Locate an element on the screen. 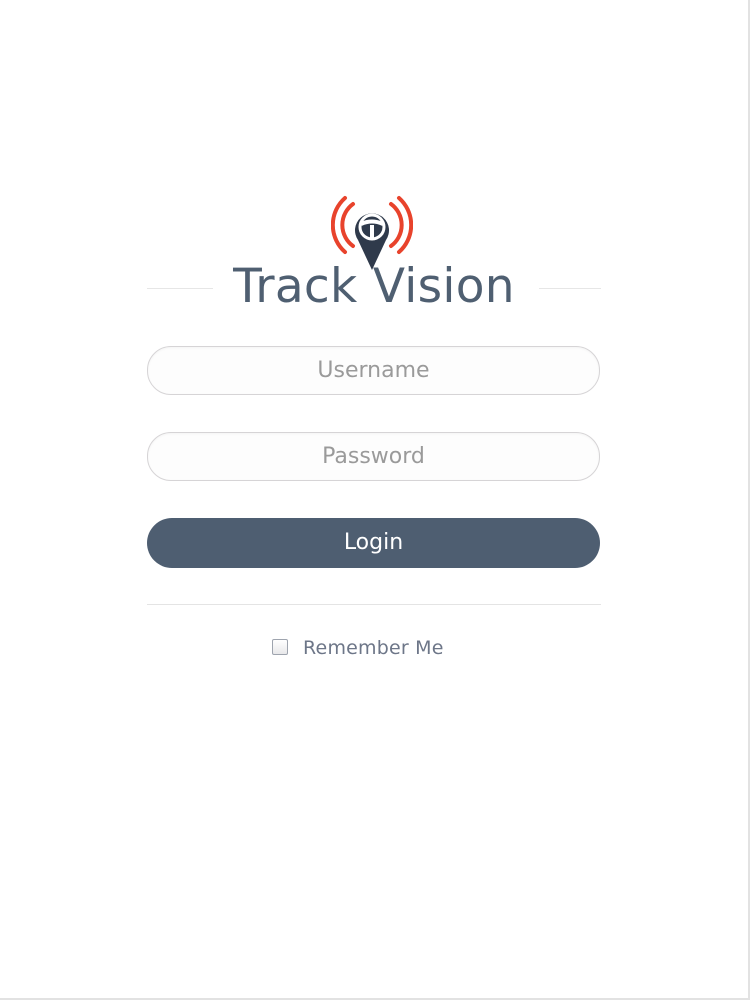 This screenshot has width=750, height=1000. password-input is located at coordinates (373, 456).